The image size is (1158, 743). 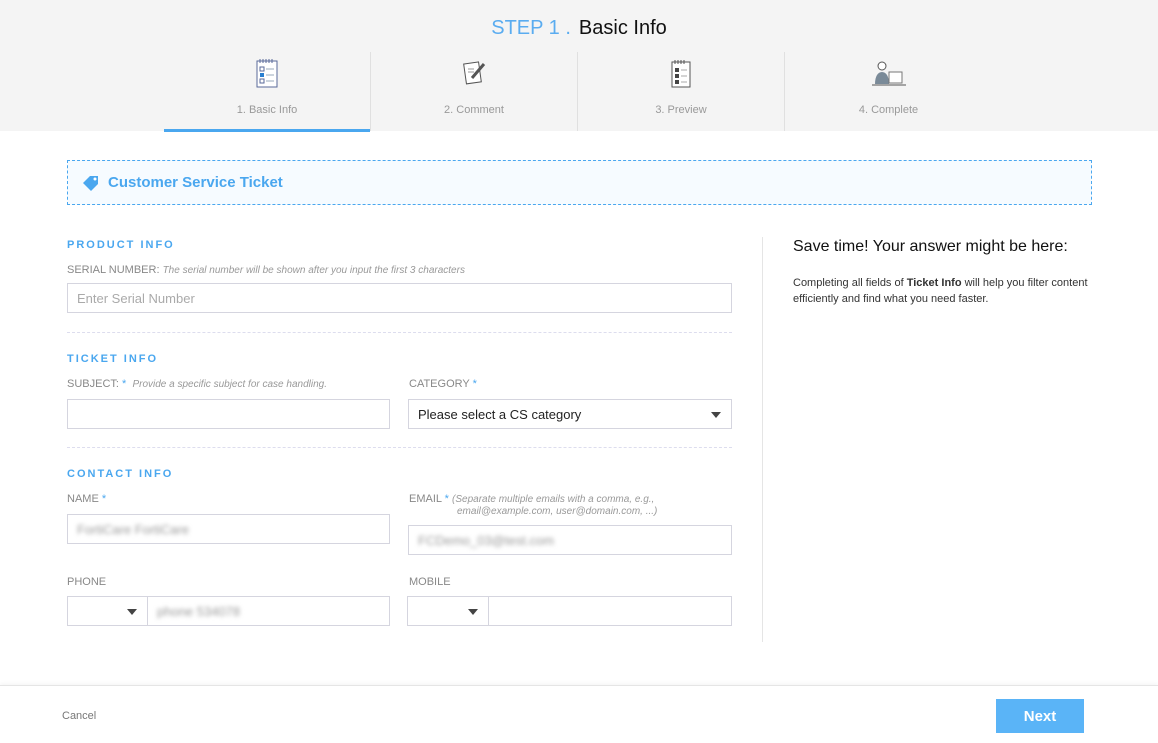 I want to click on step-comment: 2. Comment, so click(x=474, y=91).